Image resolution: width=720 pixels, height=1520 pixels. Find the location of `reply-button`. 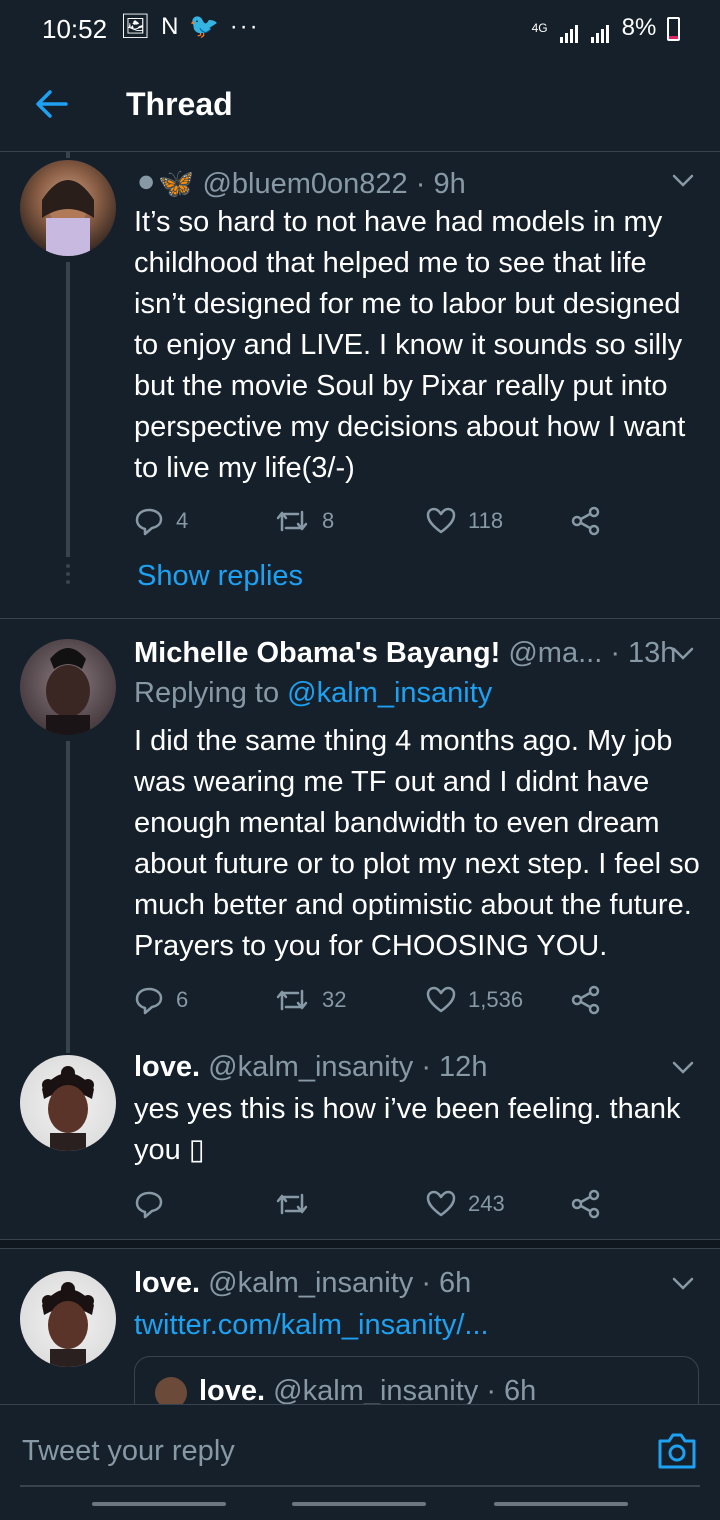

reply-button is located at coordinates (155, 1204).